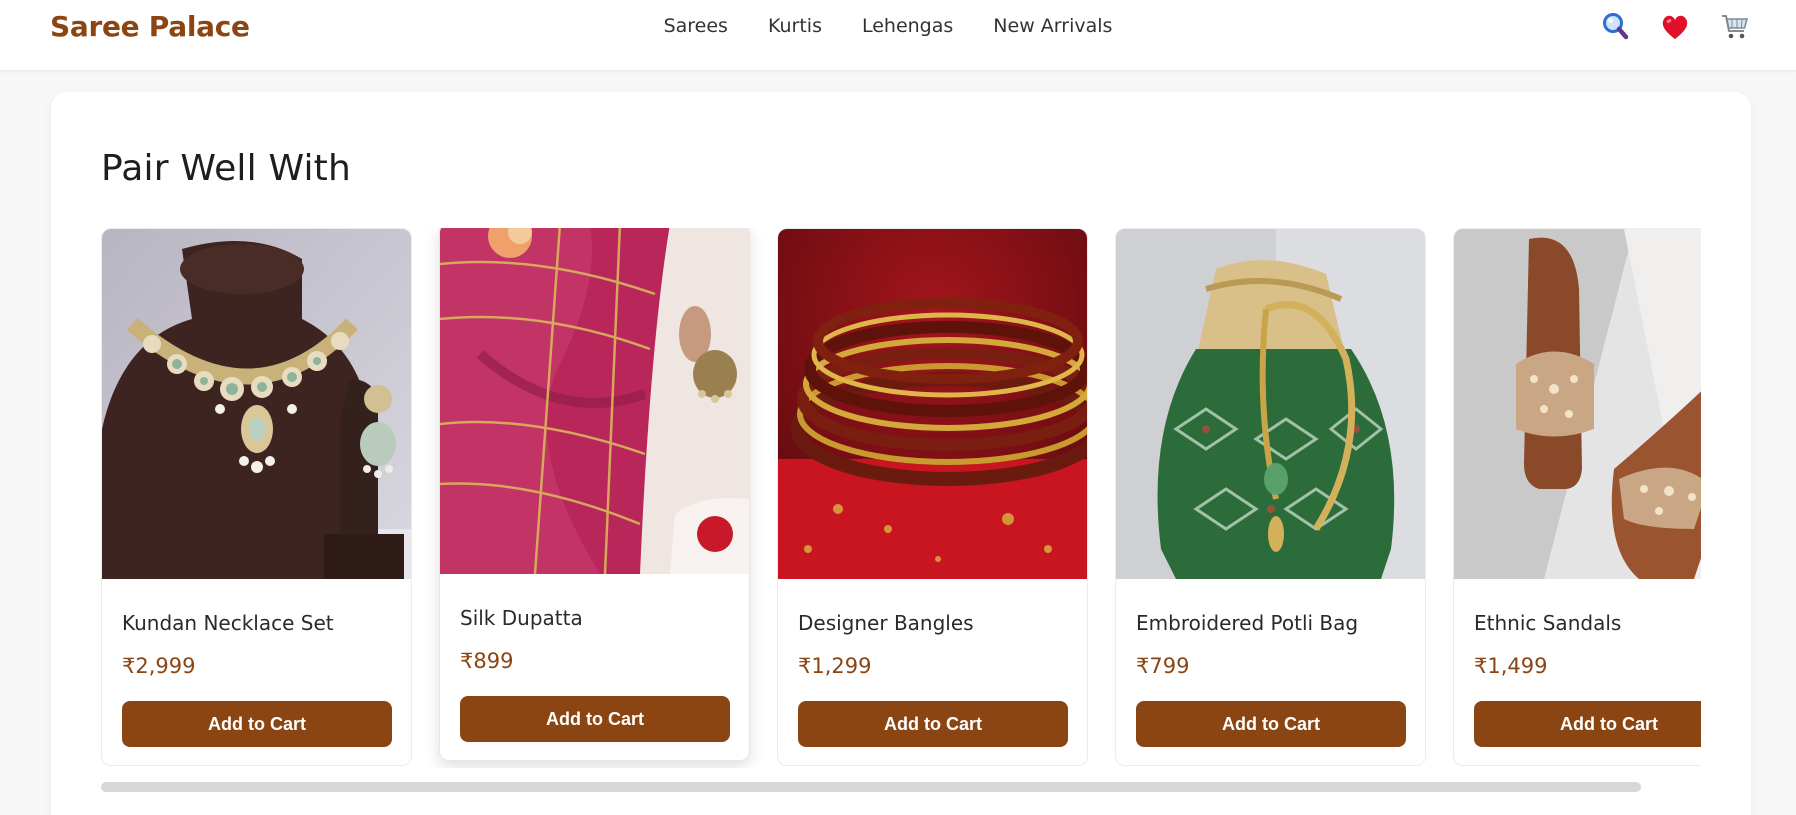 This screenshot has height=815, width=1796. I want to click on bangles-image, so click(933, 404).